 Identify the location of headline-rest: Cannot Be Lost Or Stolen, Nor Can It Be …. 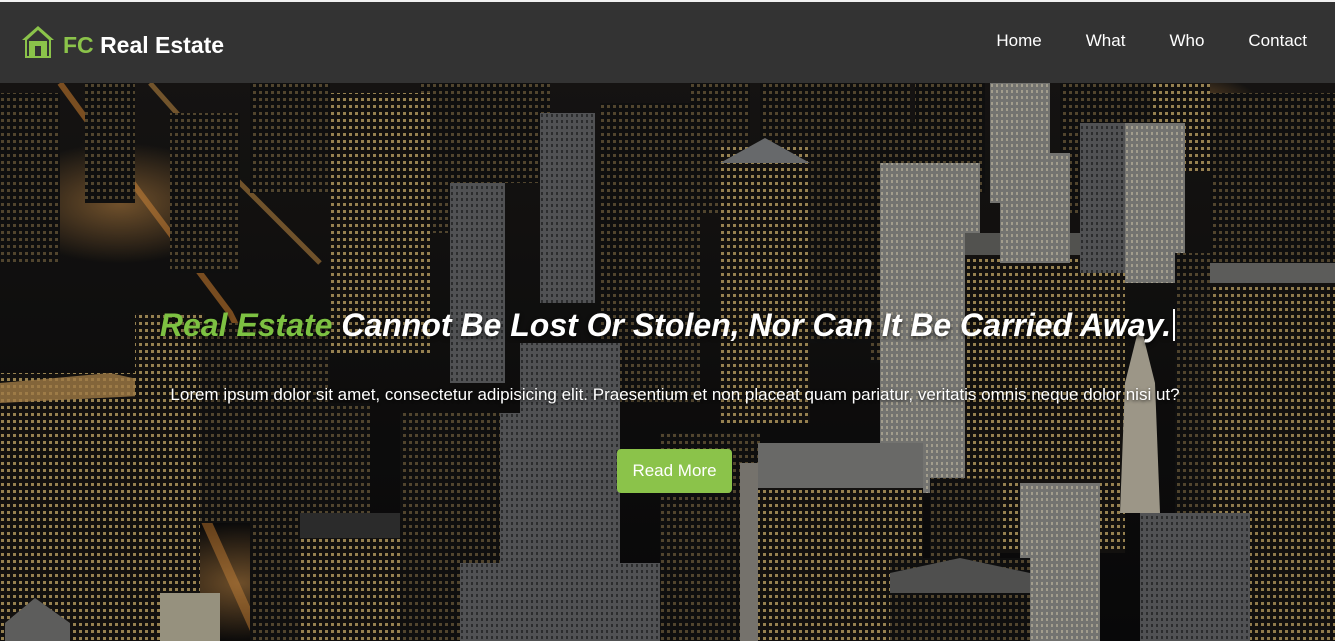
(752, 325).